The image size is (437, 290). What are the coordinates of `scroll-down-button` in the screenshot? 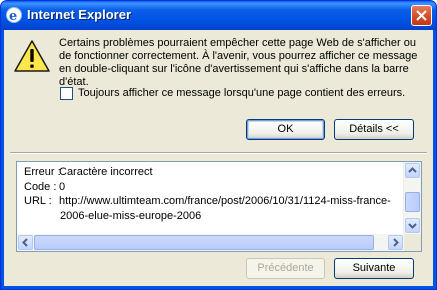 It's located at (412, 225).